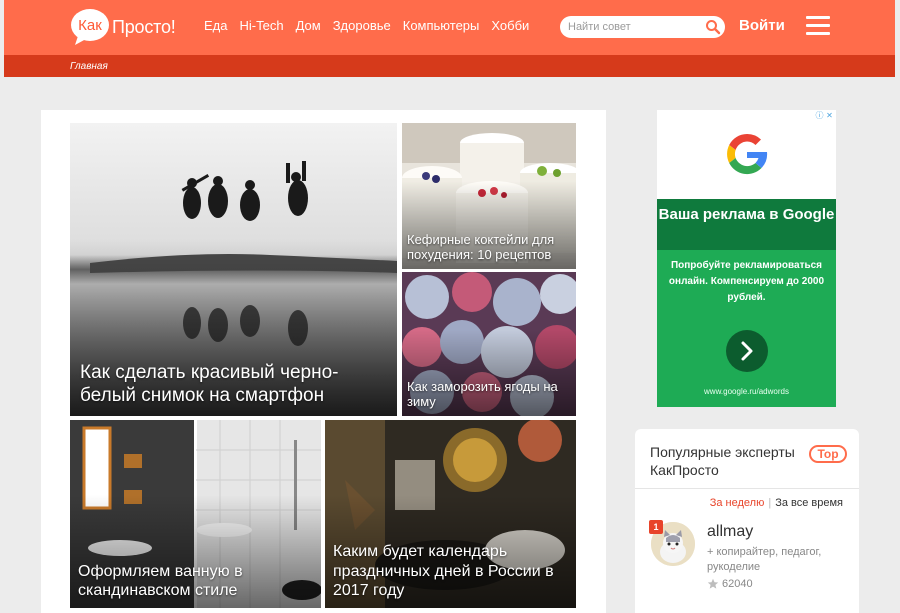  What do you see at coordinates (713, 27) in the screenshot?
I see `search-icon` at bounding box center [713, 27].